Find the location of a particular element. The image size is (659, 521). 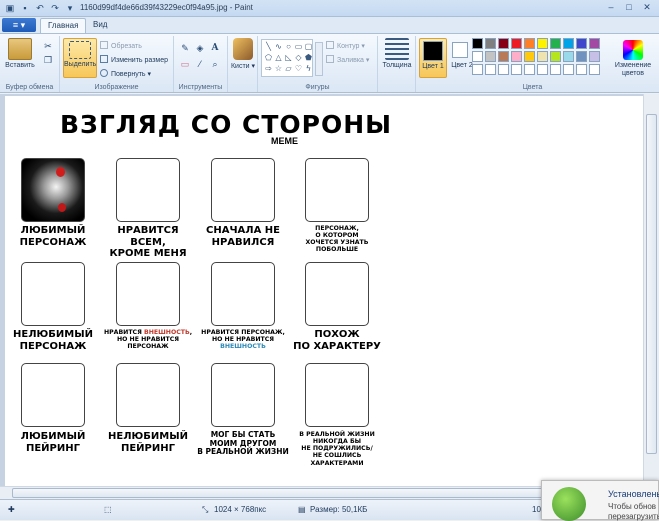

undo-icon: ↶ is located at coordinates (40, 8).